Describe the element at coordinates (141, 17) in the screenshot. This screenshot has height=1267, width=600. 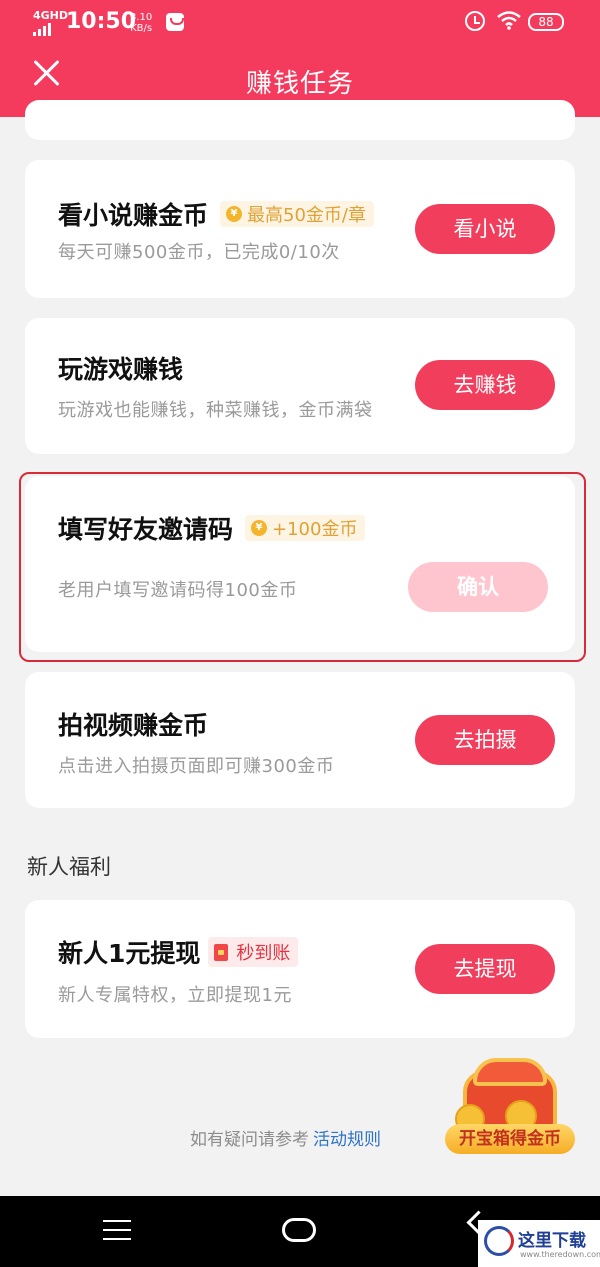
I see `speed-value: 3.10` at that location.